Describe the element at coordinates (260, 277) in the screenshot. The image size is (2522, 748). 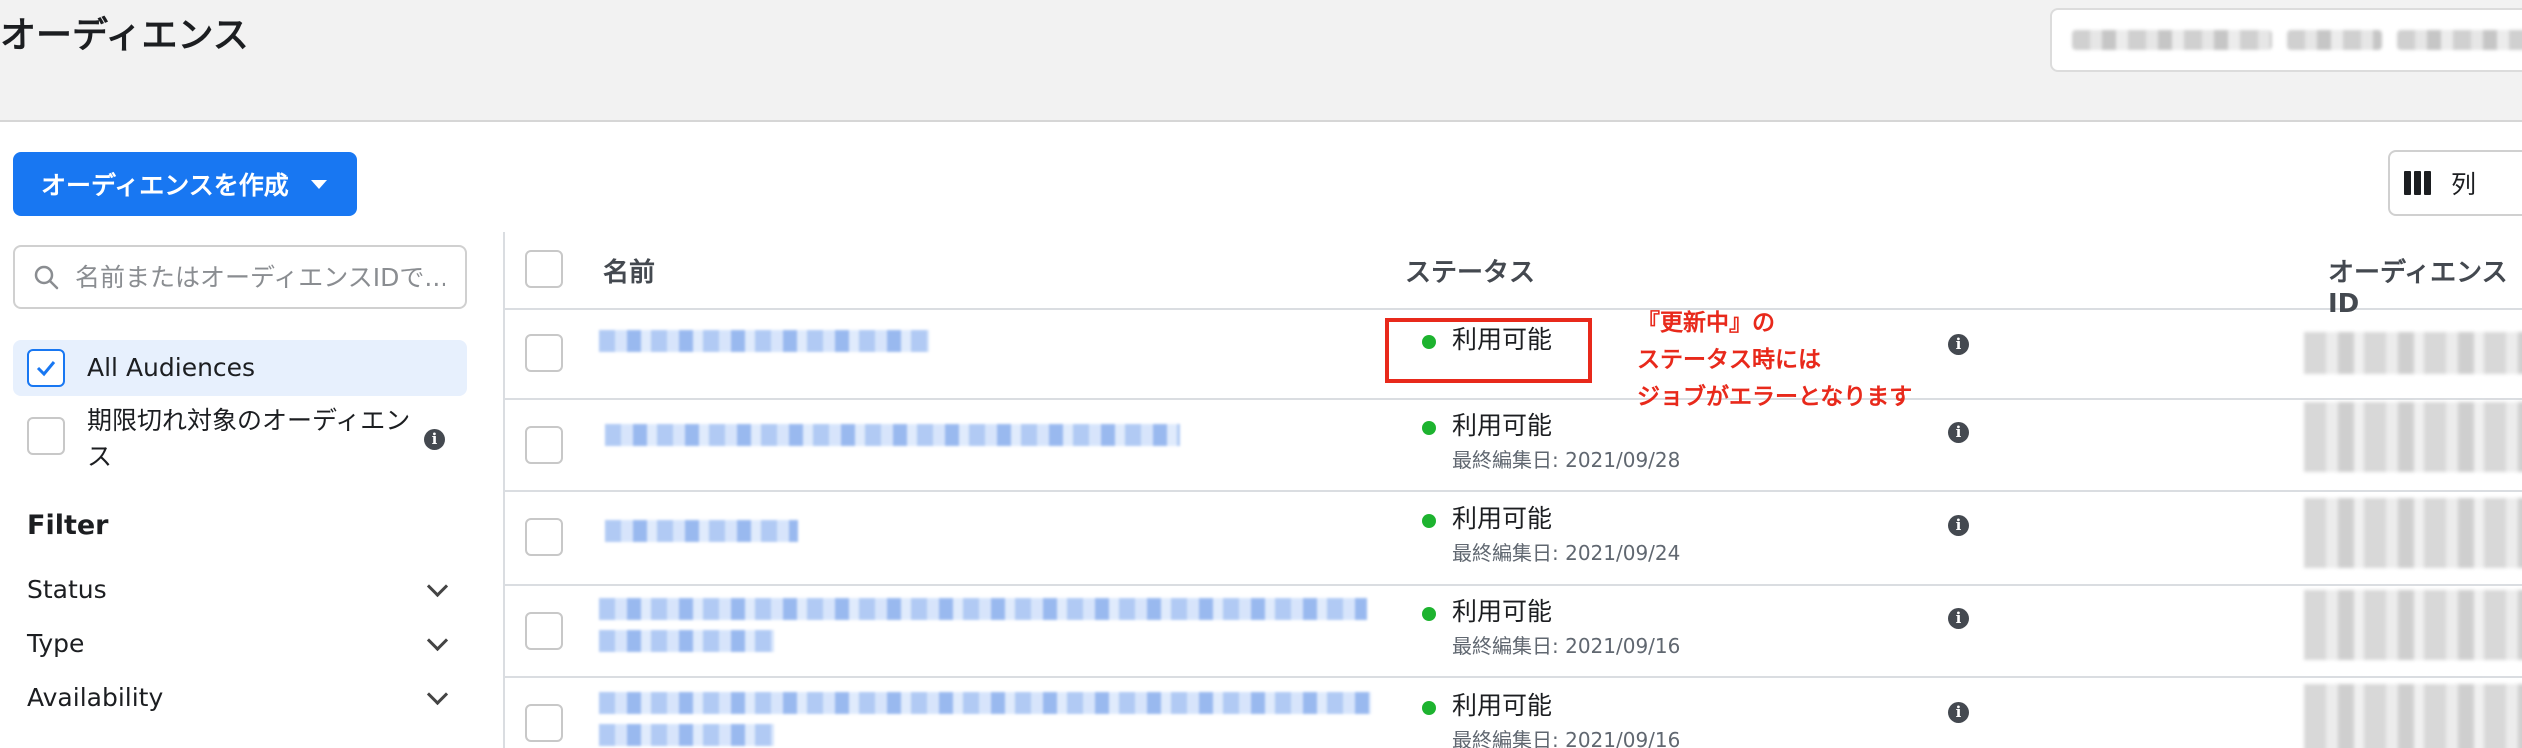
I see `search-input` at that location.